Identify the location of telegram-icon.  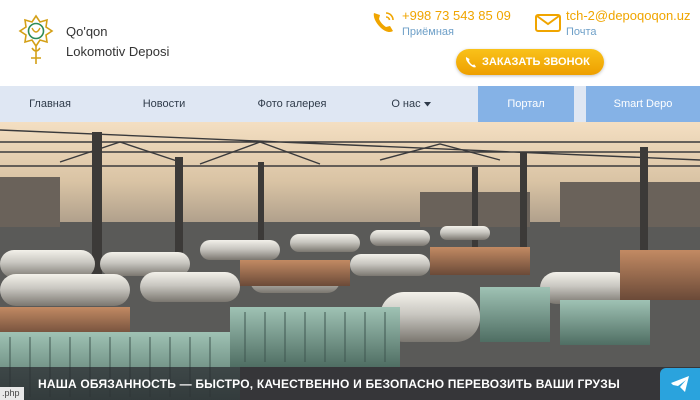
(680, 384).